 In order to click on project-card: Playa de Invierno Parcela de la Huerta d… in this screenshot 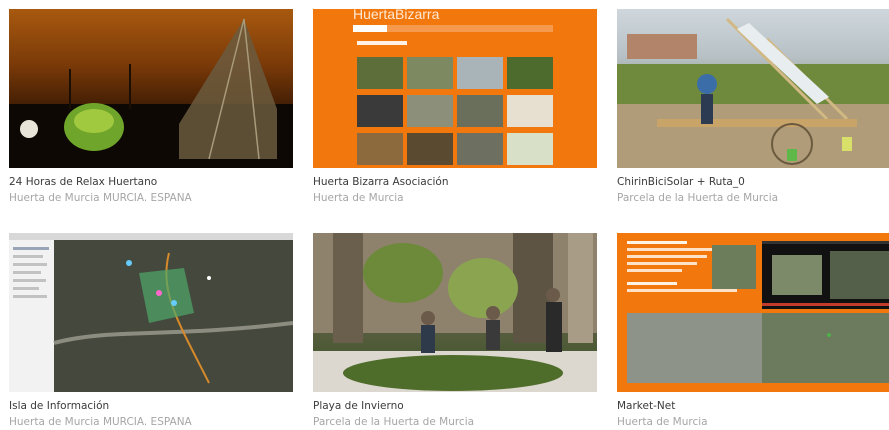, I will do `click(455, 330)`.